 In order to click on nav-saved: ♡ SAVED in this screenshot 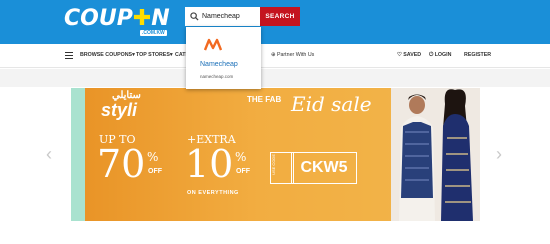, I will do `click(409, 55)`.